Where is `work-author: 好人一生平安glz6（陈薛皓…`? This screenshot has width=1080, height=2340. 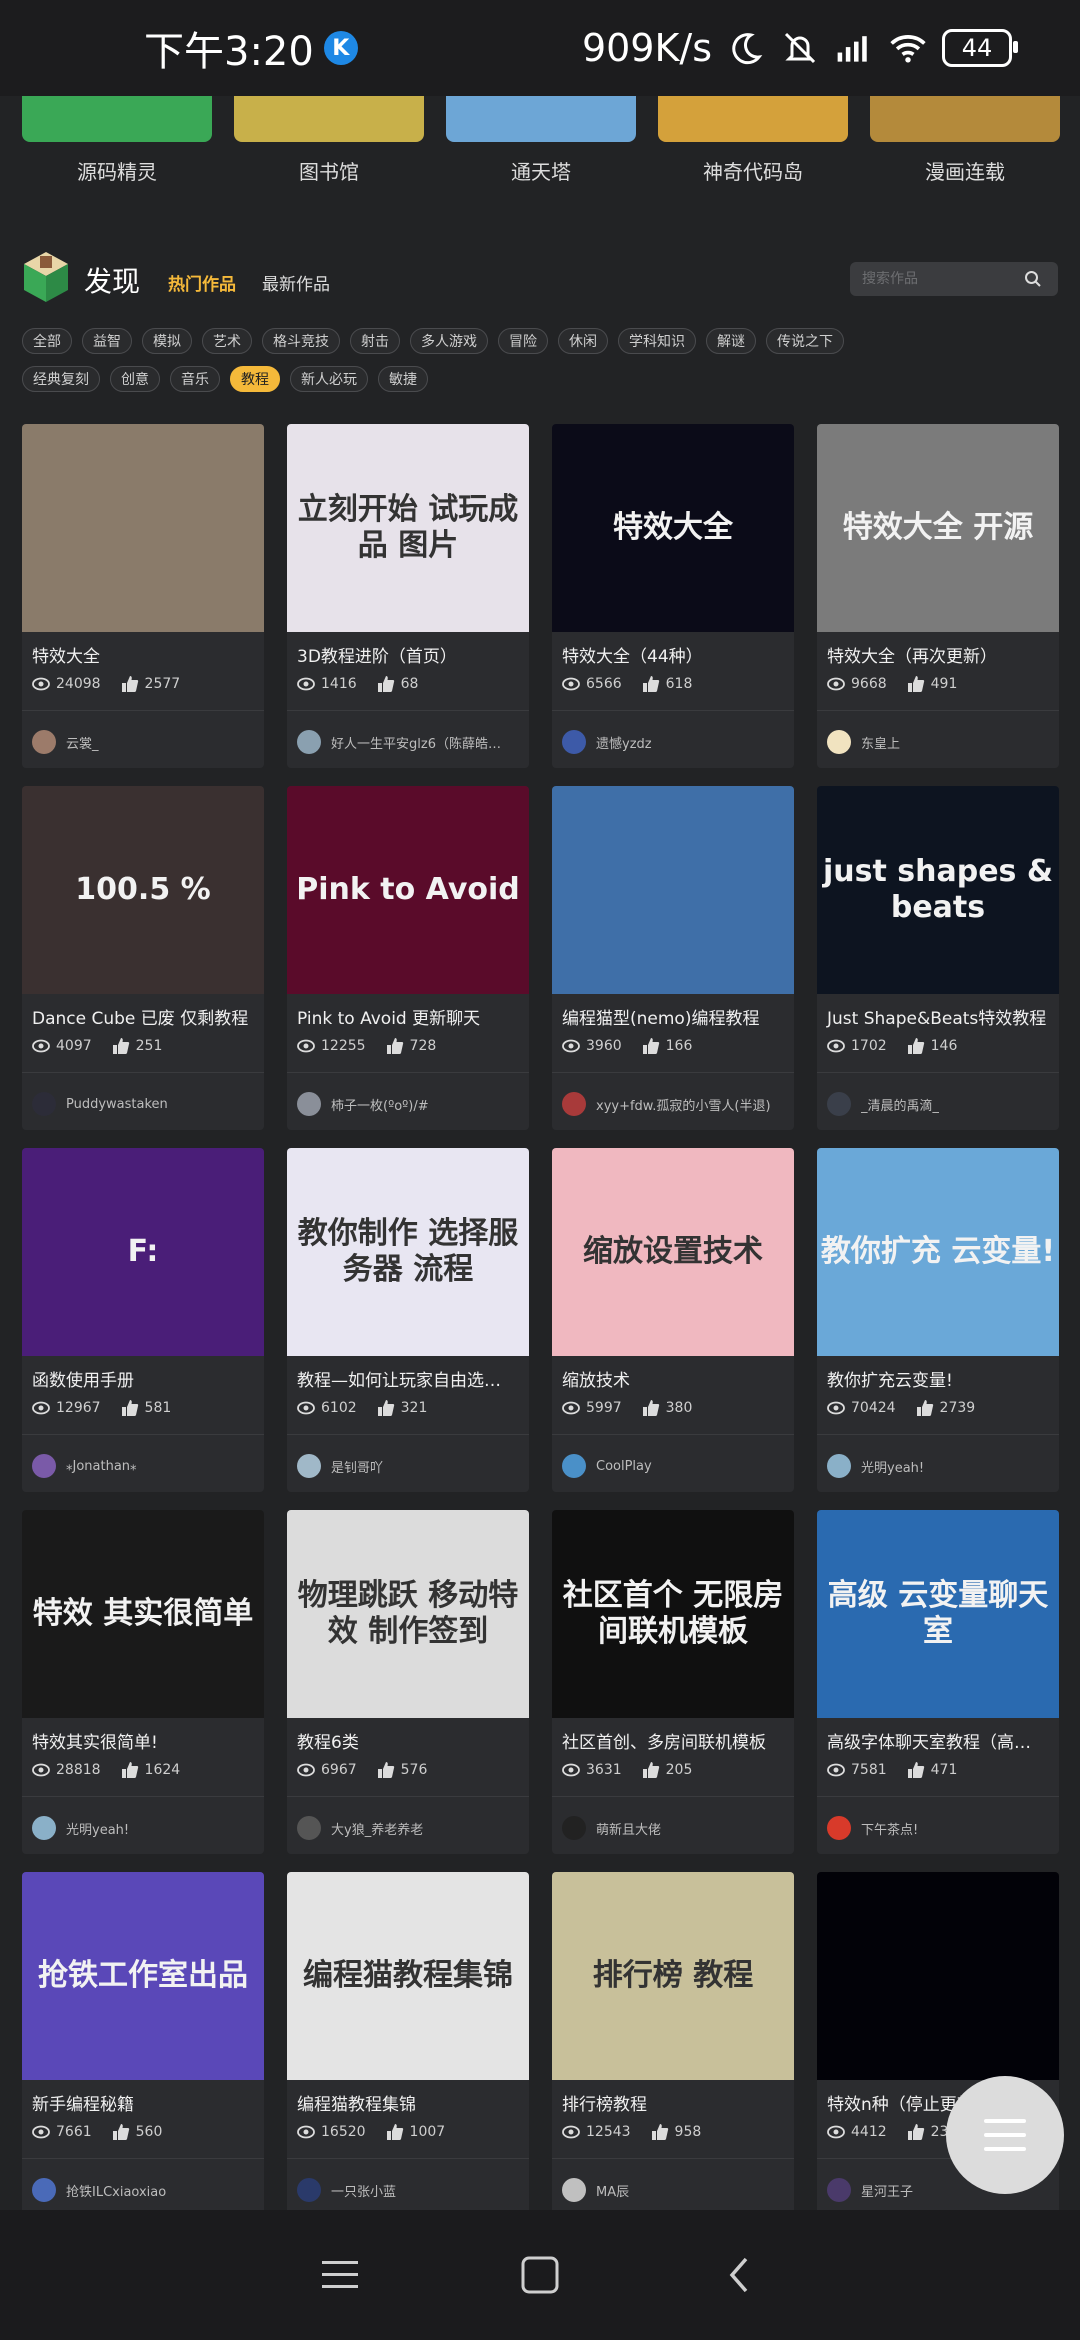 work-author: 好人一生平安glz6（陈薛皓… is located at coordinates (408, 742).